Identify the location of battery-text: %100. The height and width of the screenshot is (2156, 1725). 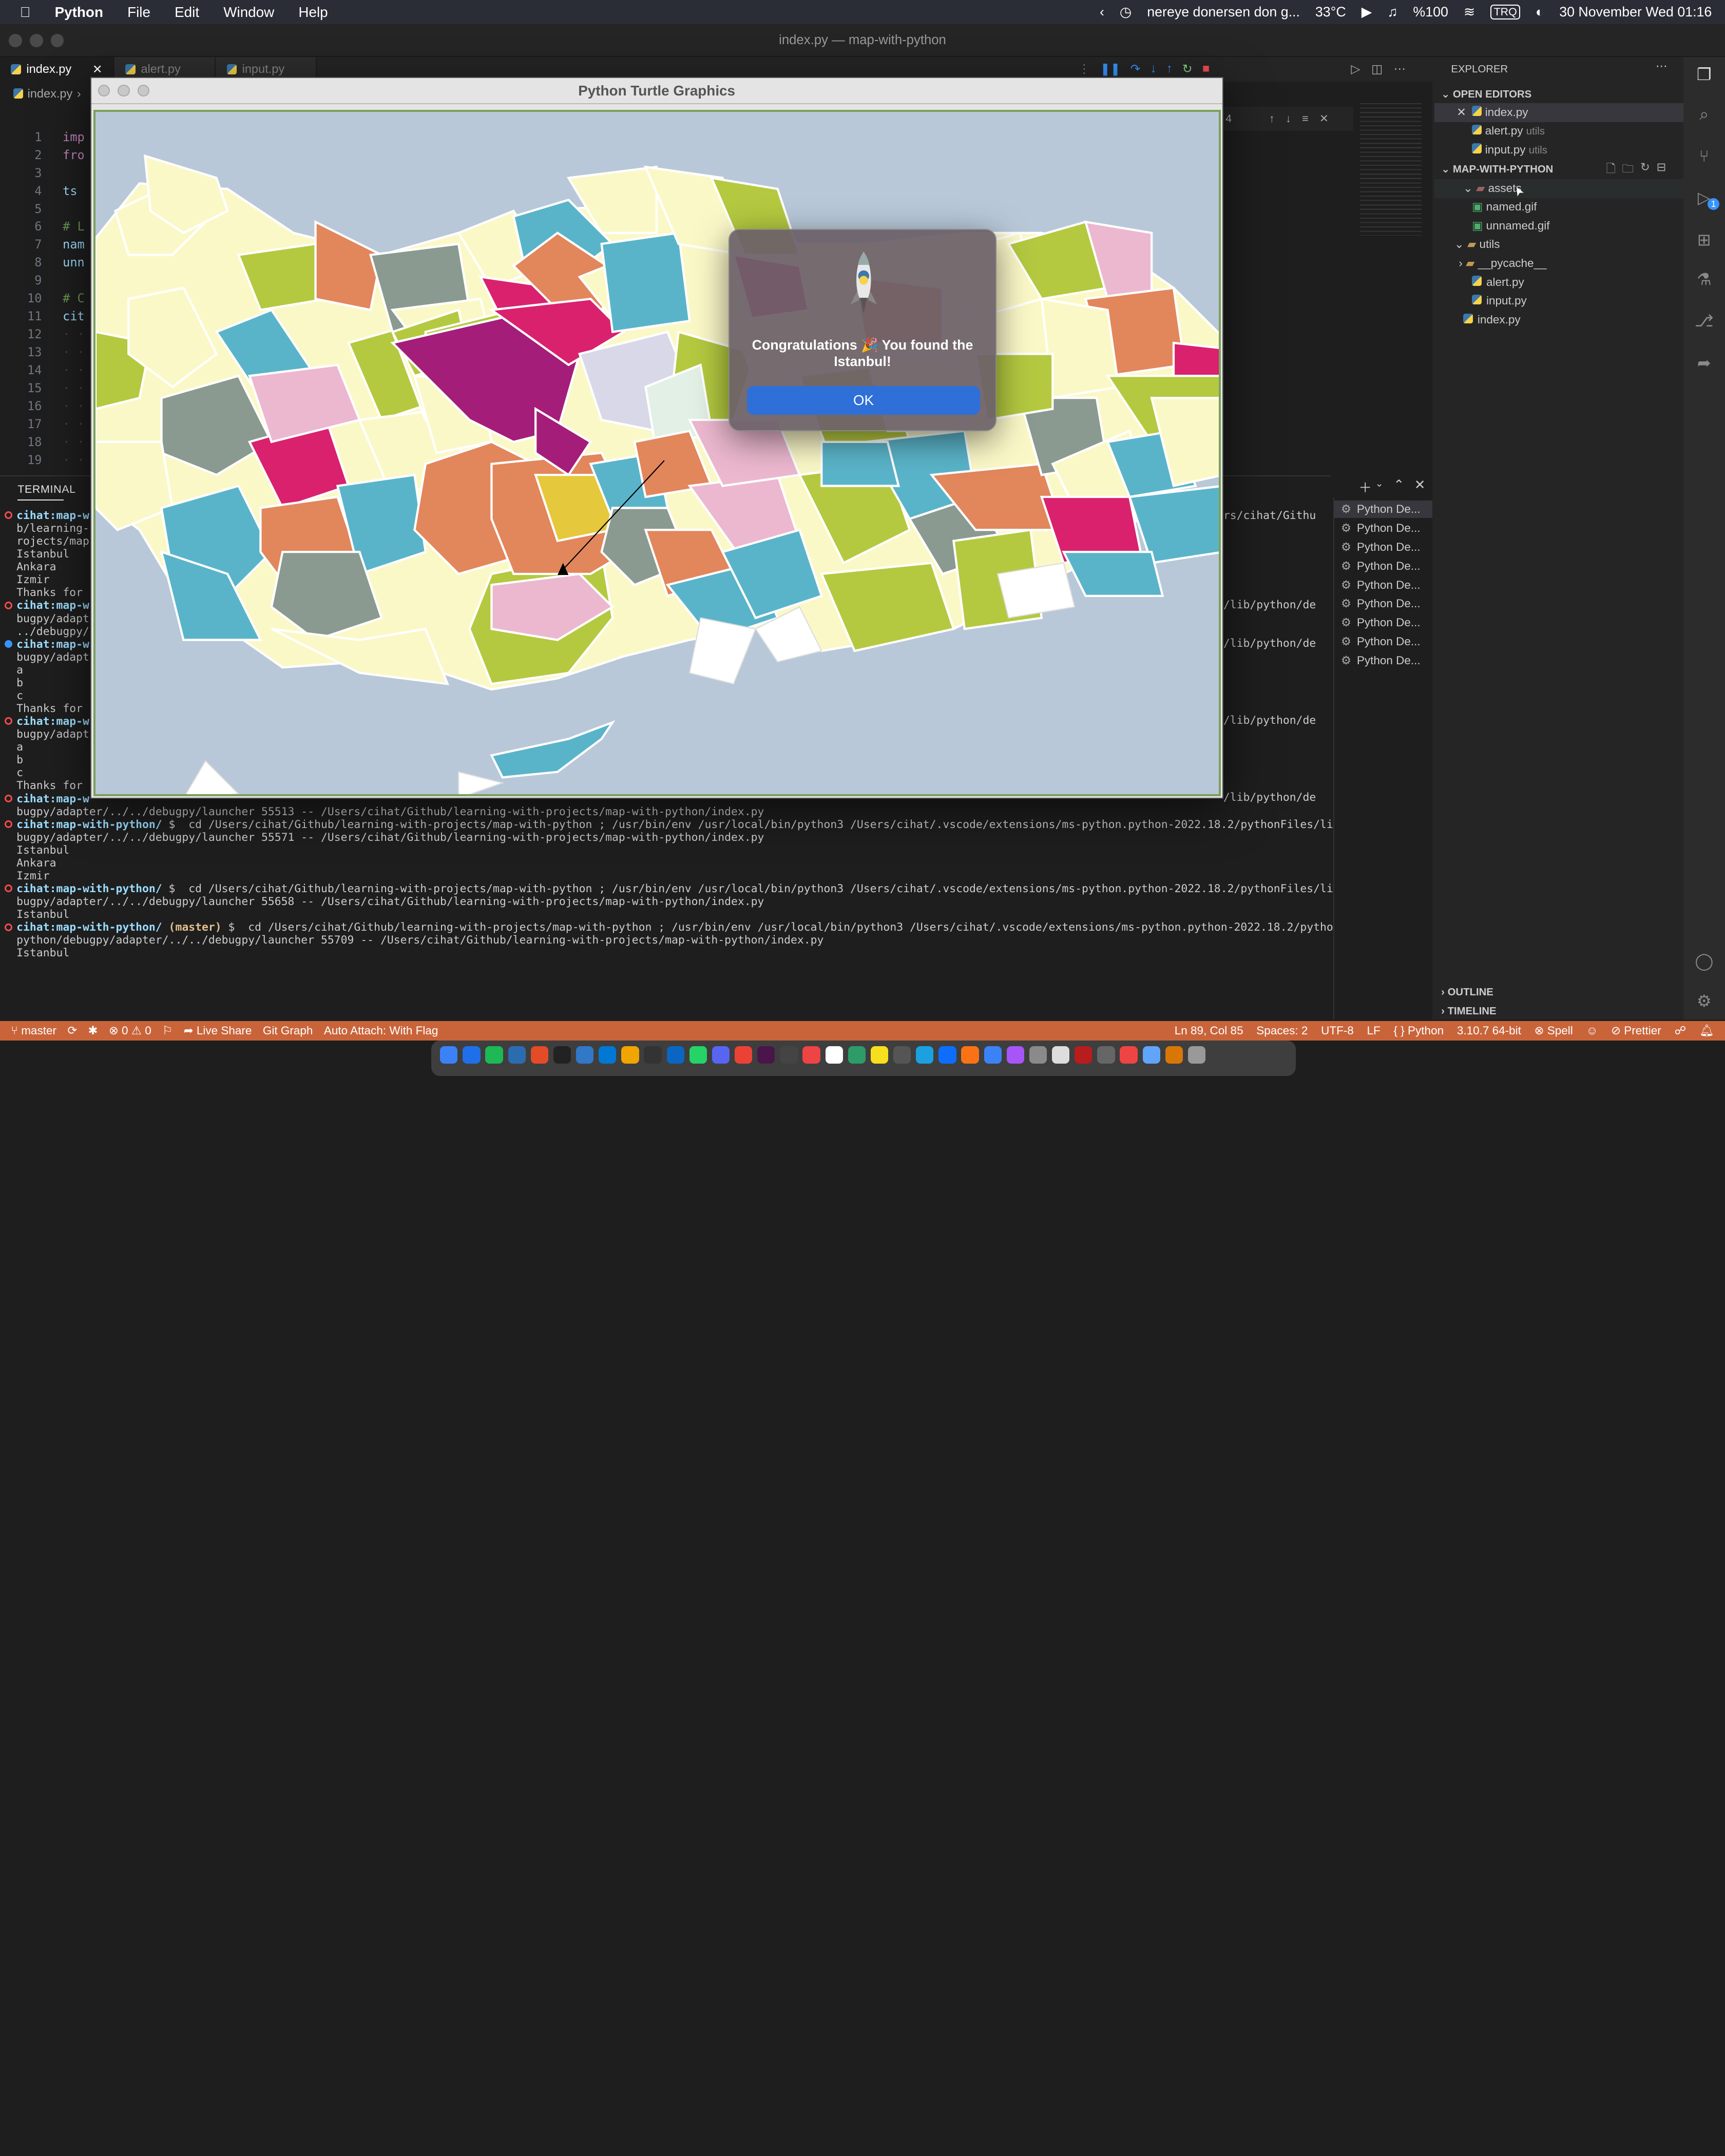
(1430, 12).